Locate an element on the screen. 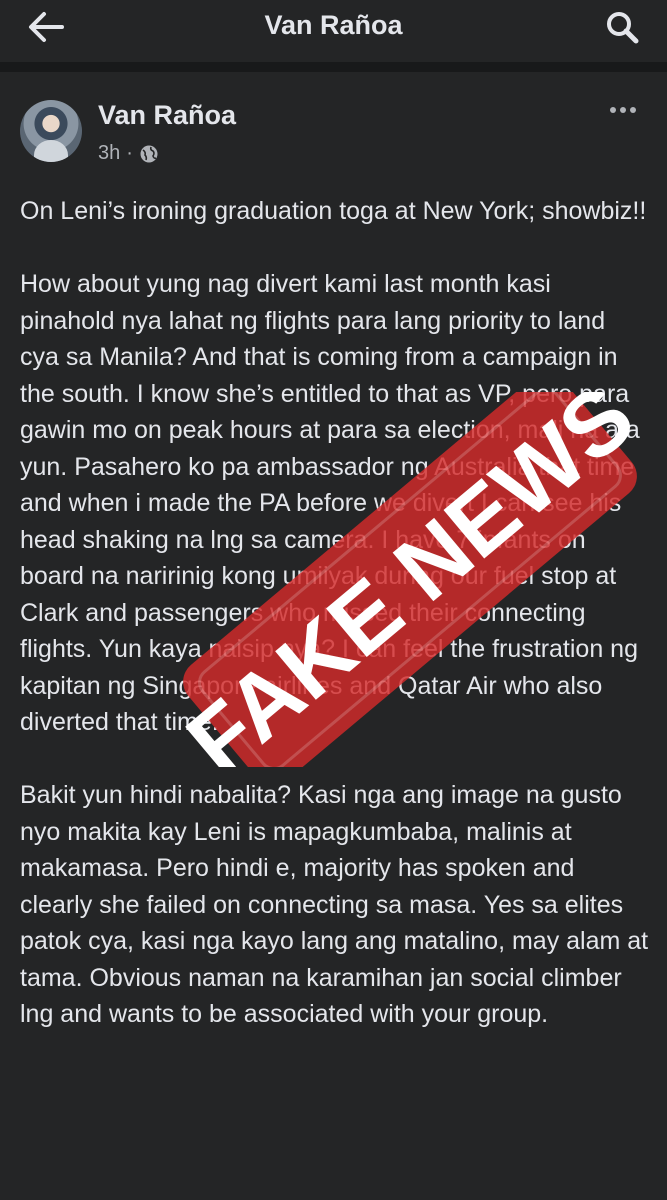  avatar is located at coordinates (51, 131).